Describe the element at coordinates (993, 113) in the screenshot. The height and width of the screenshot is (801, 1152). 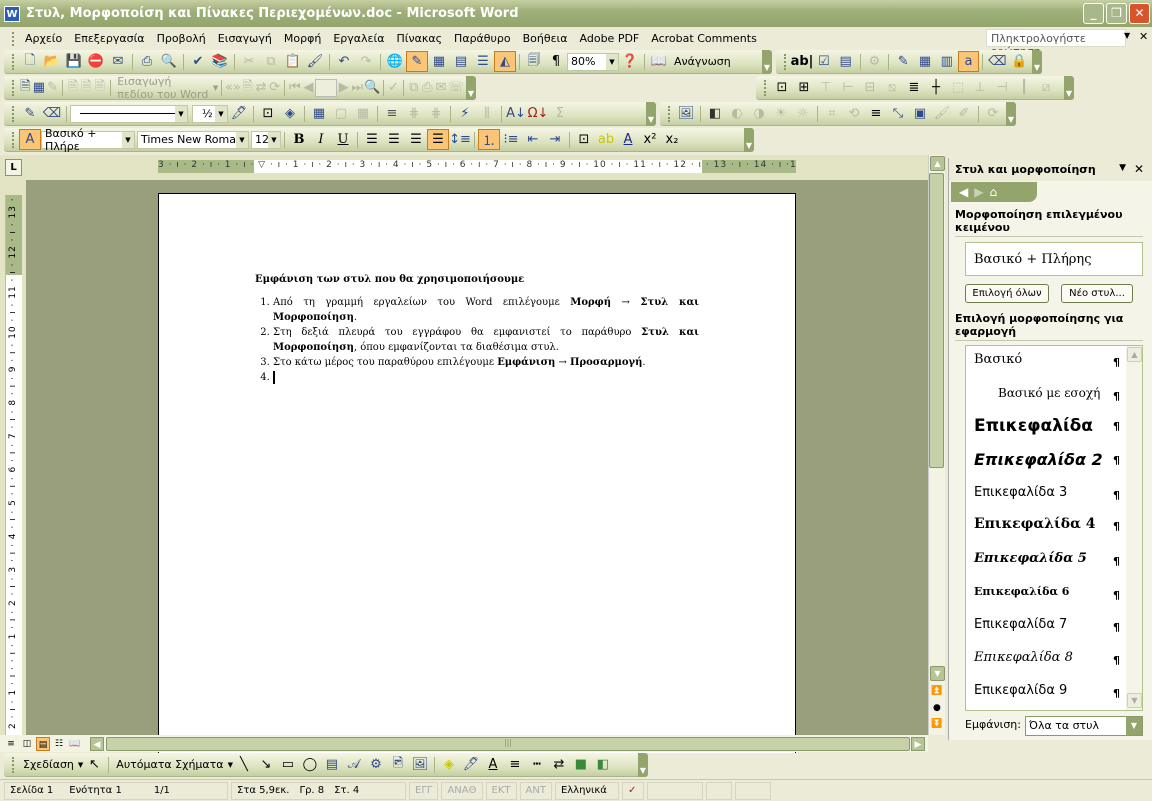
I see `reset-picture-icon: ⟳` at that location.